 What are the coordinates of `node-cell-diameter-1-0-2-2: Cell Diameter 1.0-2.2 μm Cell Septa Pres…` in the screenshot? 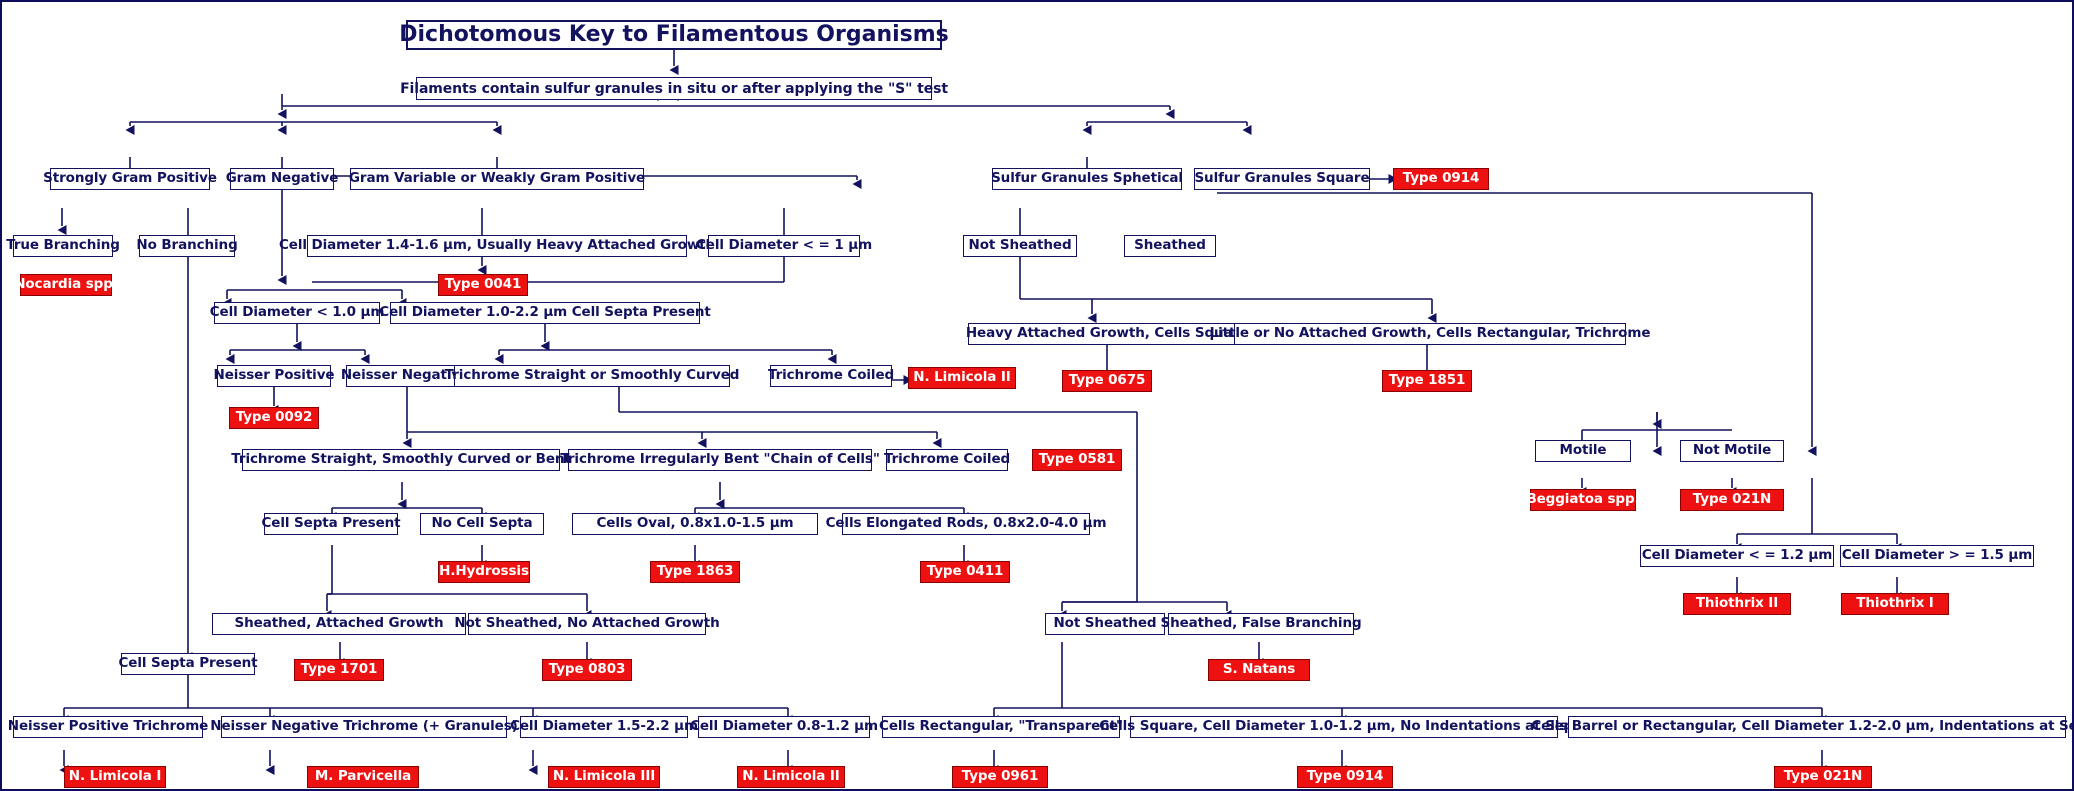 It's located at (545, 313).